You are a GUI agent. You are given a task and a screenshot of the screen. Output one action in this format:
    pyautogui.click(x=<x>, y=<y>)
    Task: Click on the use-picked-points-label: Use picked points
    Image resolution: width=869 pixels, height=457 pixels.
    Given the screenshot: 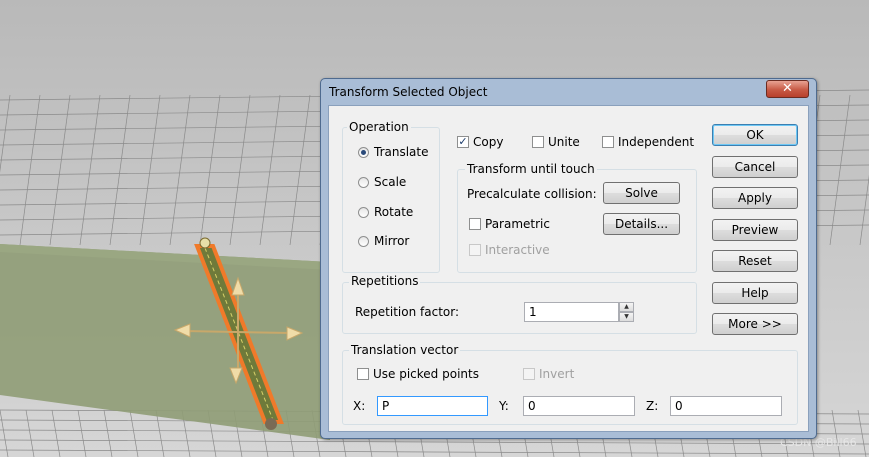 What is the action you would take?
    pyautogui.click(x=426, y=374)
    